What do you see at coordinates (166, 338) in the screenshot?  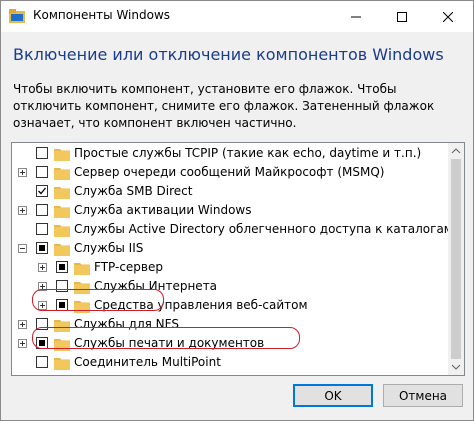 I see `website-tools-highlight` at bounding box center [166, 338].